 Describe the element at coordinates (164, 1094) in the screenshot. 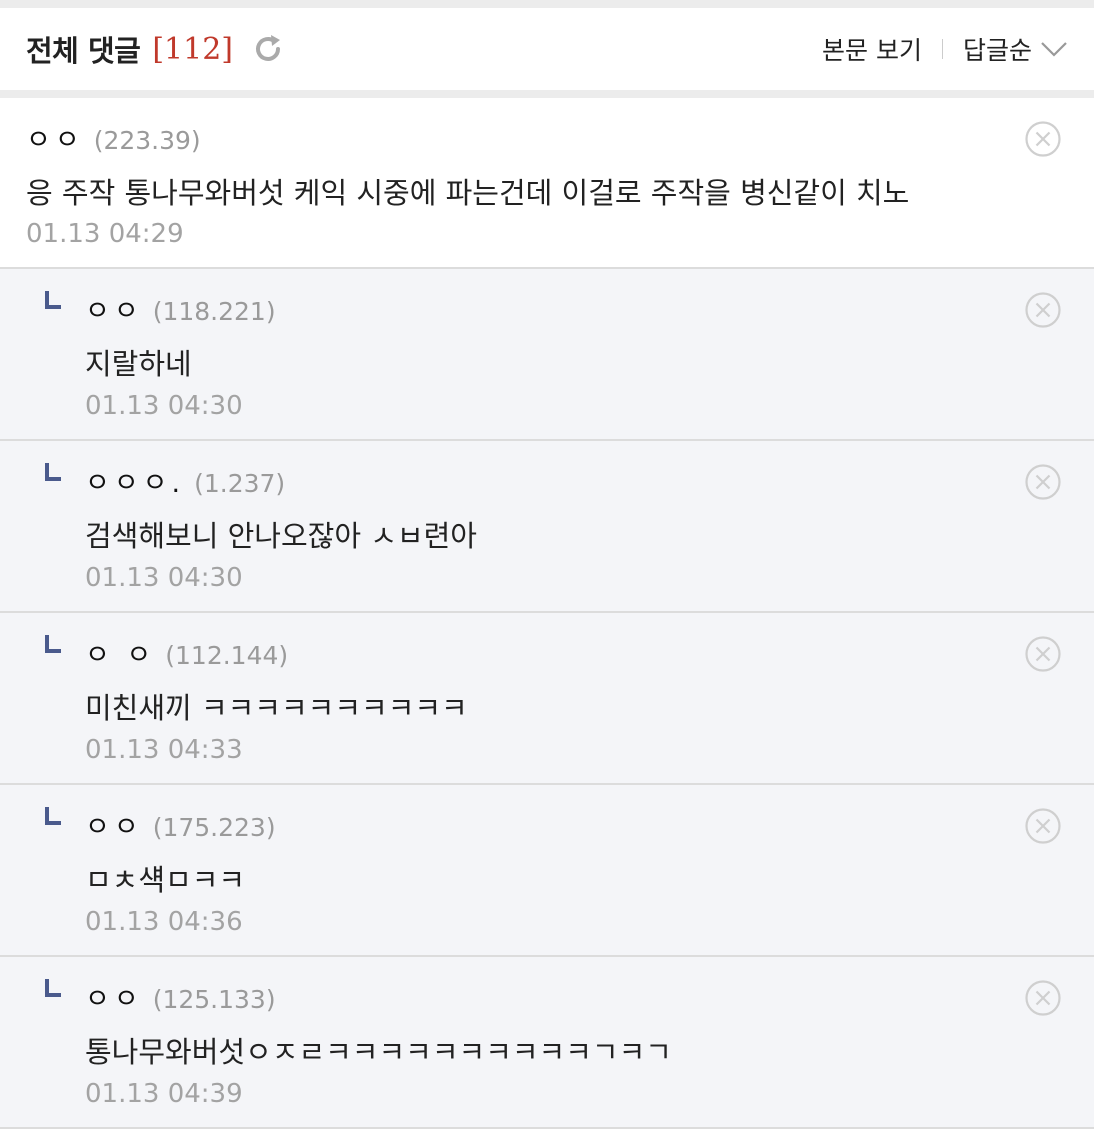

I see `comment-date: 01.13 04:39` at that location.